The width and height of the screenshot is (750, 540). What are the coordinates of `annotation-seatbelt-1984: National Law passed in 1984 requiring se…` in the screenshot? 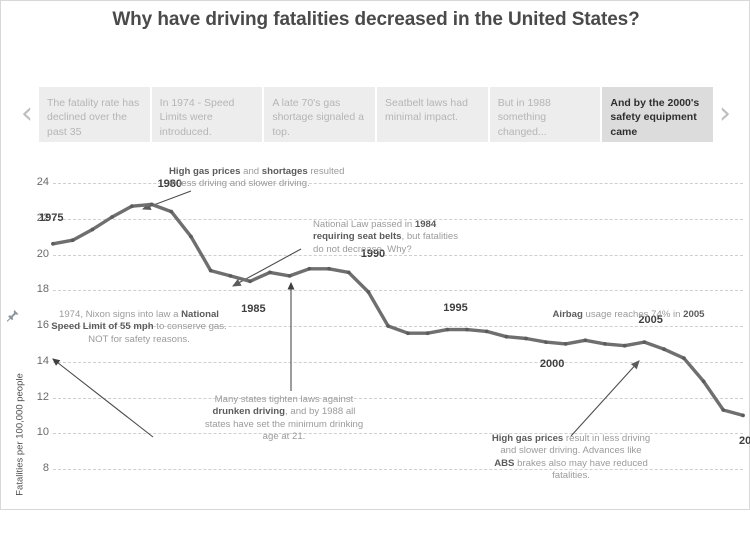 It's located at (386, 237).